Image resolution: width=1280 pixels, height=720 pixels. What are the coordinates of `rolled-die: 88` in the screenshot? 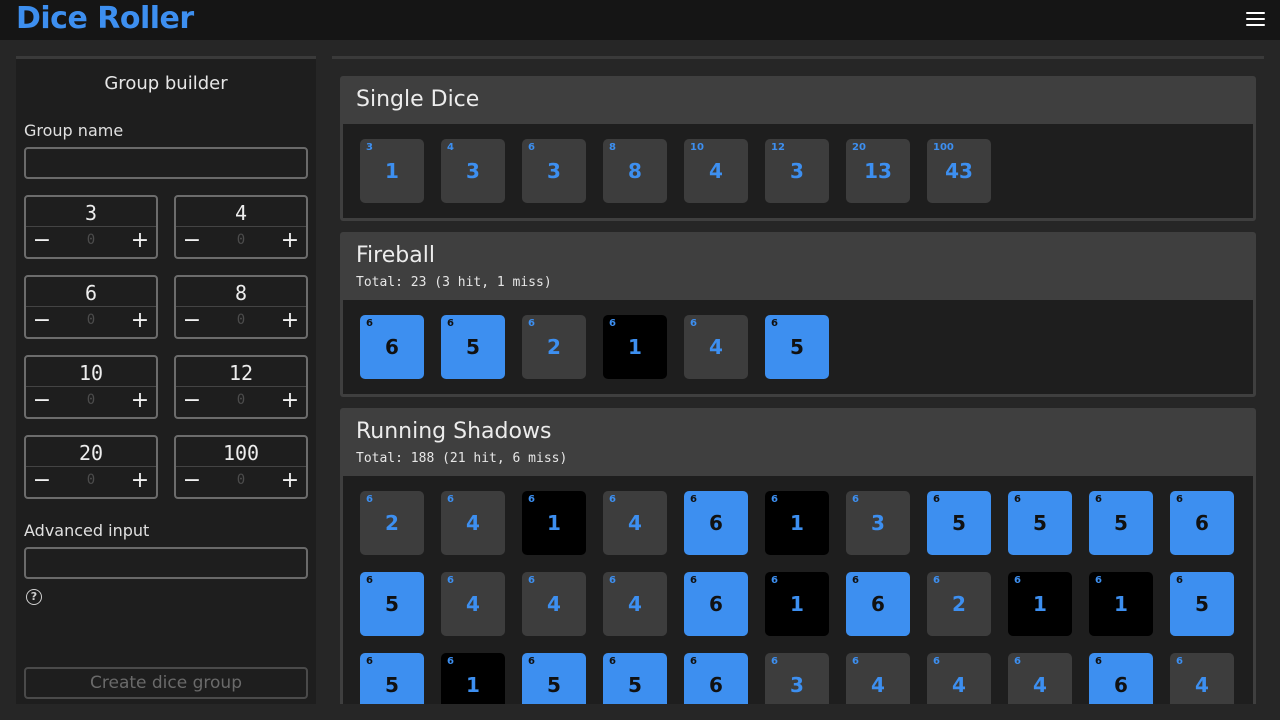 It's located at (635, 171).